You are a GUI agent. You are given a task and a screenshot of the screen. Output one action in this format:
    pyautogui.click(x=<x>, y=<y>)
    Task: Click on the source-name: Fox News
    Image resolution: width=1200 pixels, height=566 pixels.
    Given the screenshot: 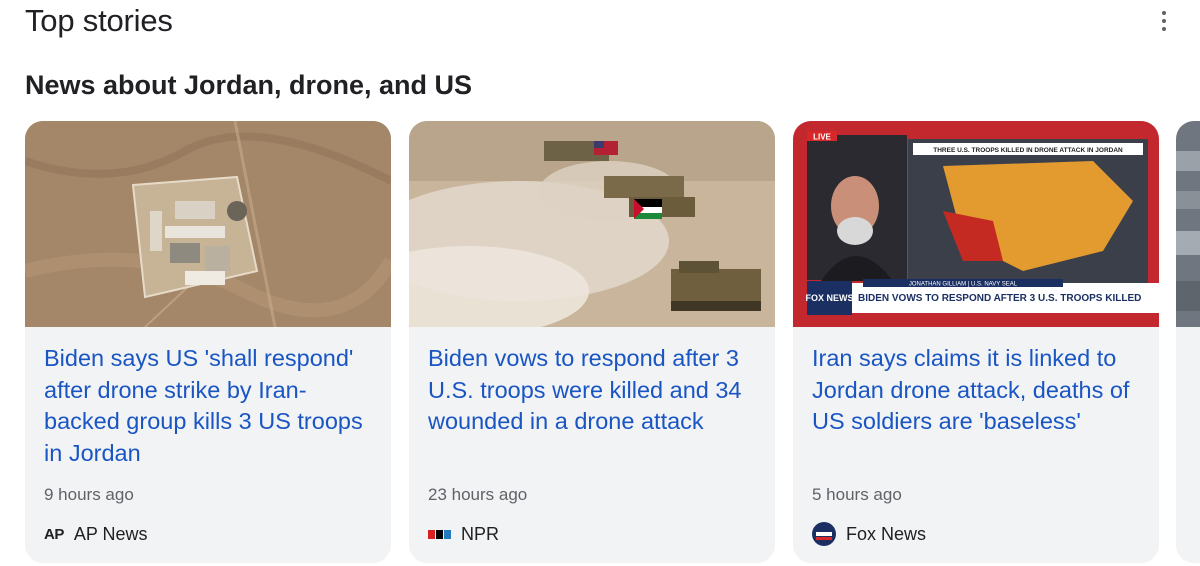 What is the action you would take?
    pyautogui.click(x=886, y=533)
    